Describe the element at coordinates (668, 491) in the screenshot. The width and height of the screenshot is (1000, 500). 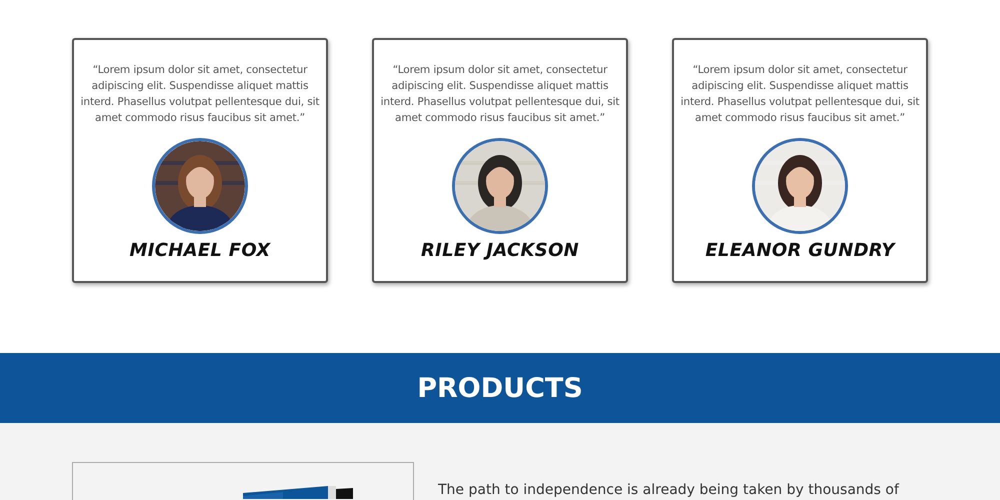
I see `product-description: The path to independence is already being taken by thousands of` at that location.